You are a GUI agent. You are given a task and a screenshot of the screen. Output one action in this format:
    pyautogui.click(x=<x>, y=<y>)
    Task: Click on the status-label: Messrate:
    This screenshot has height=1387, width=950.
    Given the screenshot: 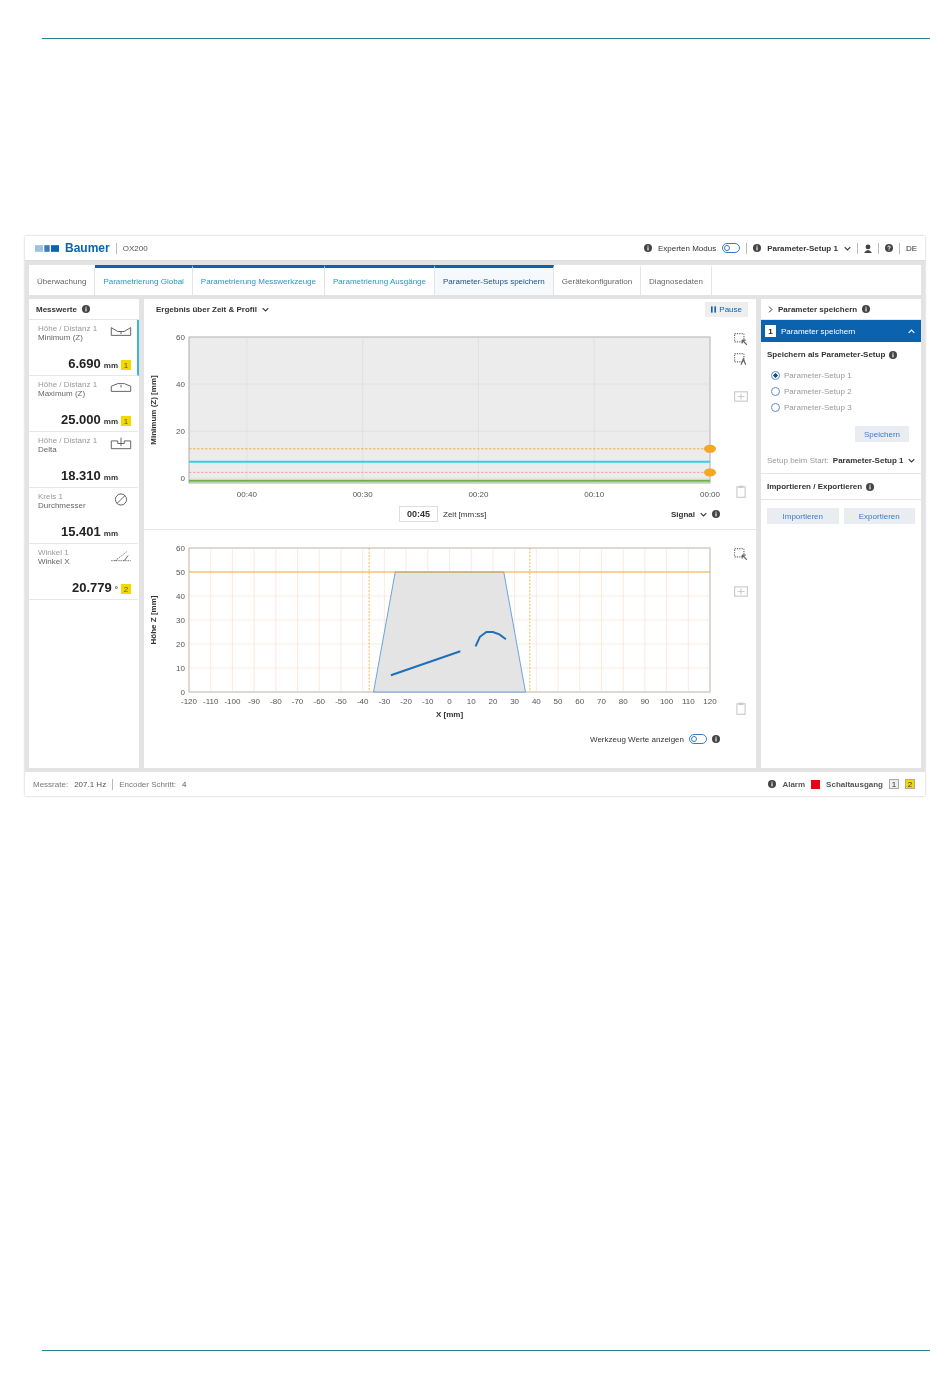 What is the action you would take?
    pyautogui.click(x=51, y=784)
    